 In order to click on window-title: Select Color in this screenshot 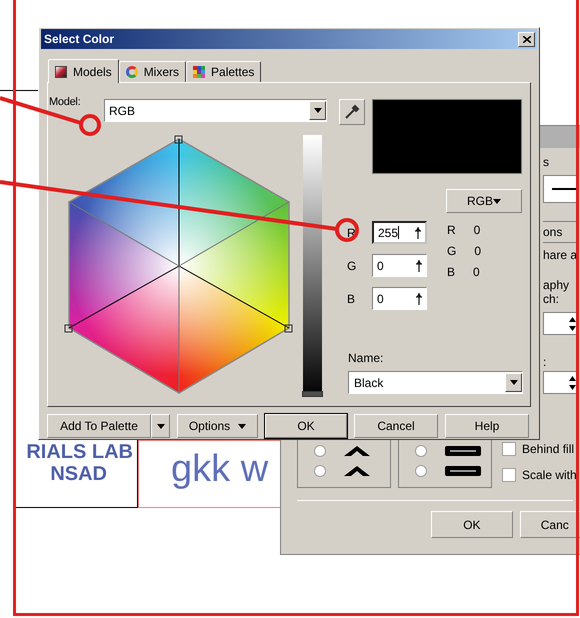, I will do `click(79, 39)`.